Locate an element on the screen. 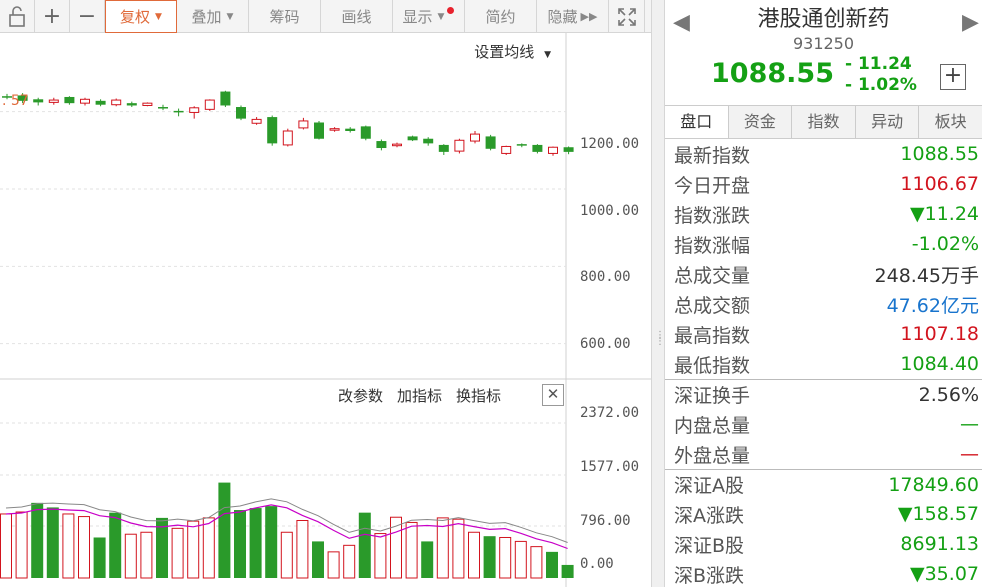 The width and height of the screenshot is (982, 587). index-title: 港股通创新药 is located at coordinates (823, 19).